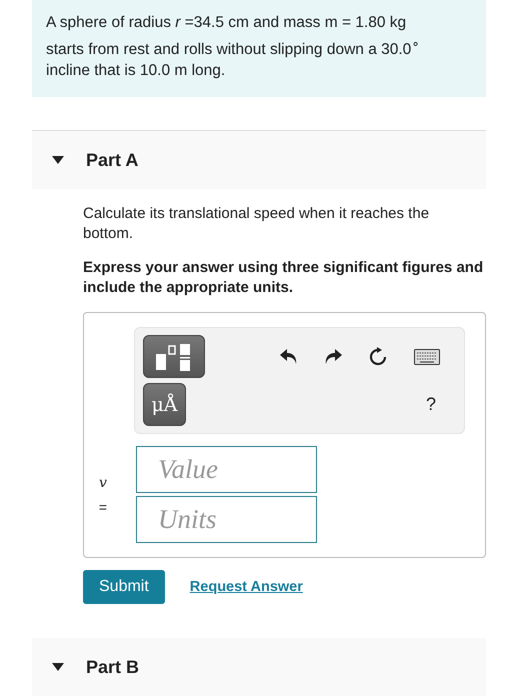 This screenshot has width=521, height=700. What do you see at coordinates (431, 405) in the screenshot?
I see `help-button: ?` at bounding box center [431, 405].